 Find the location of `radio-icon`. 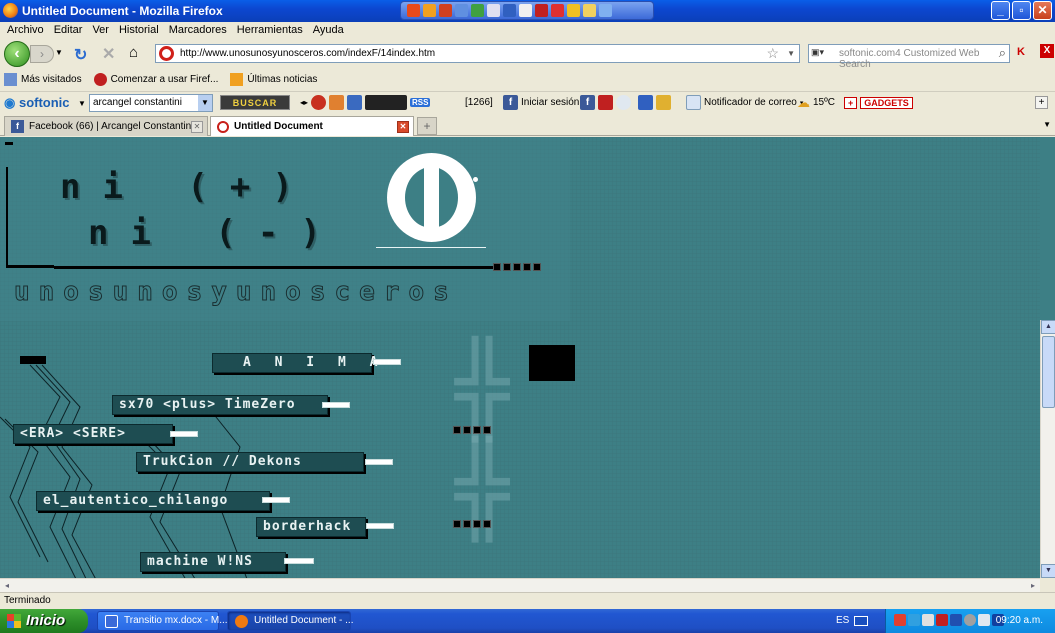

radio-icon is located at coordinates (386, 102).